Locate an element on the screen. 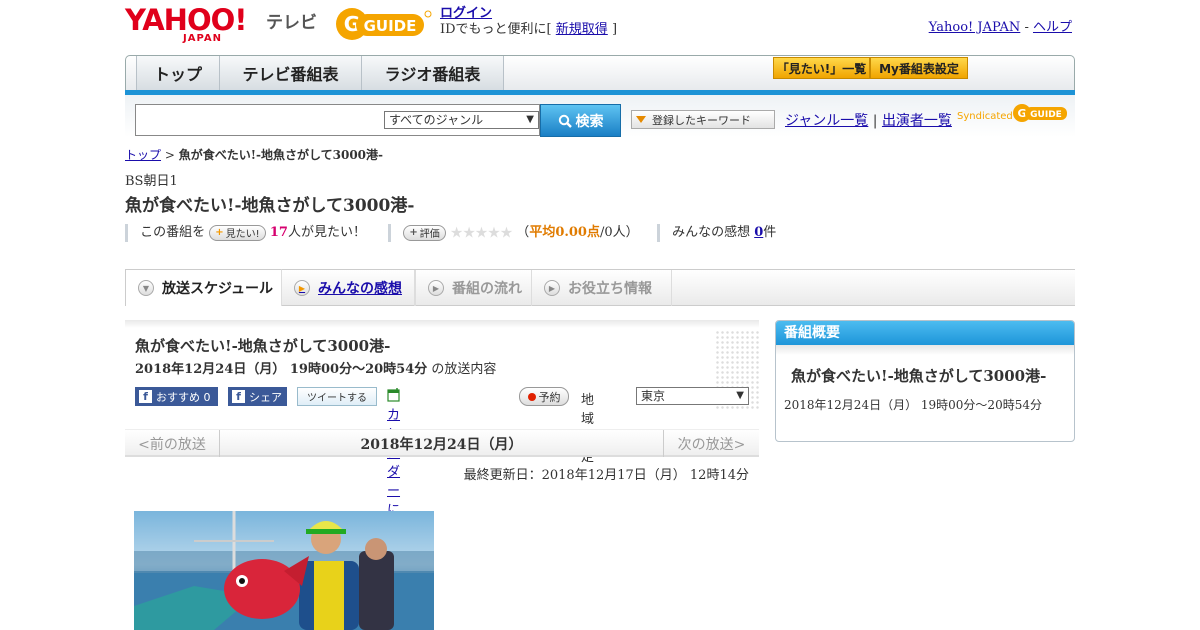  tab-program-flow: ▶ 番組の流れ is located at coordinates (473, 288).